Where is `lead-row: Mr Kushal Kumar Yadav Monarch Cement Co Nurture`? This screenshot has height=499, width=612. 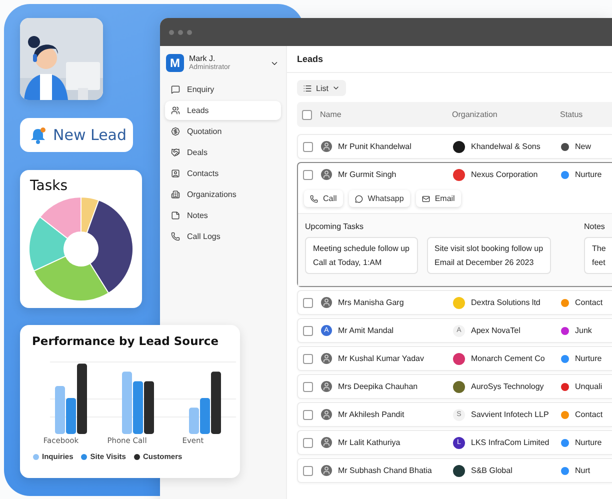
lead-row: Mr Kushal Kumar Yadav Monarch Cement Co Nurture is located at coordinates (454, 358).